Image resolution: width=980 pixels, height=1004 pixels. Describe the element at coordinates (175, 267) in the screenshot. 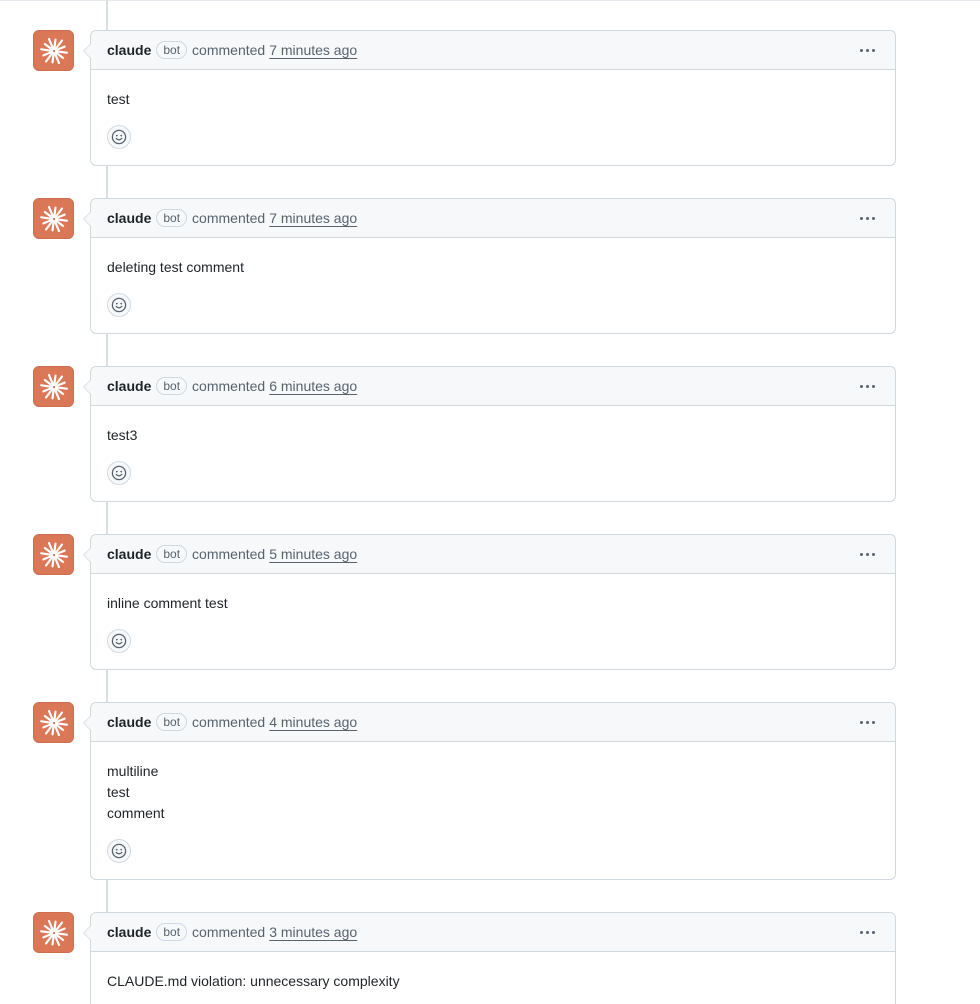

I see `comment-text: deleting test comment` at that location.